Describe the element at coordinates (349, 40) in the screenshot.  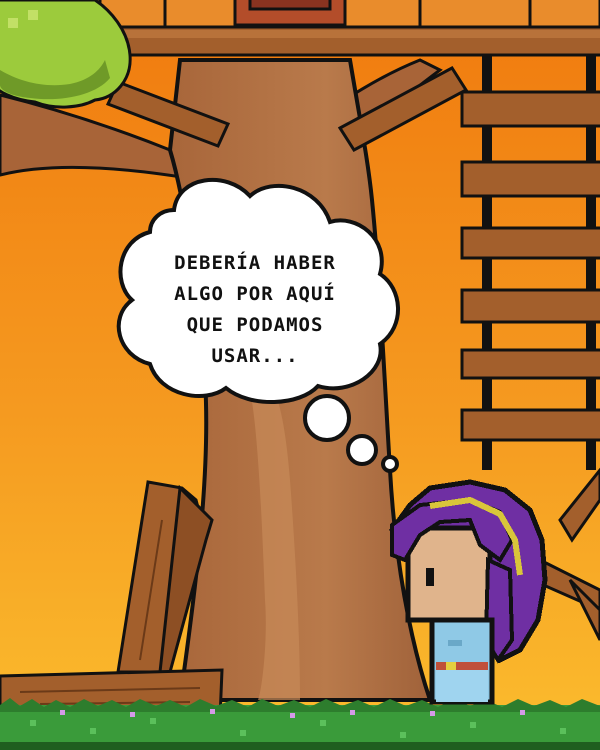
I see `treehouse-beam` at that location.